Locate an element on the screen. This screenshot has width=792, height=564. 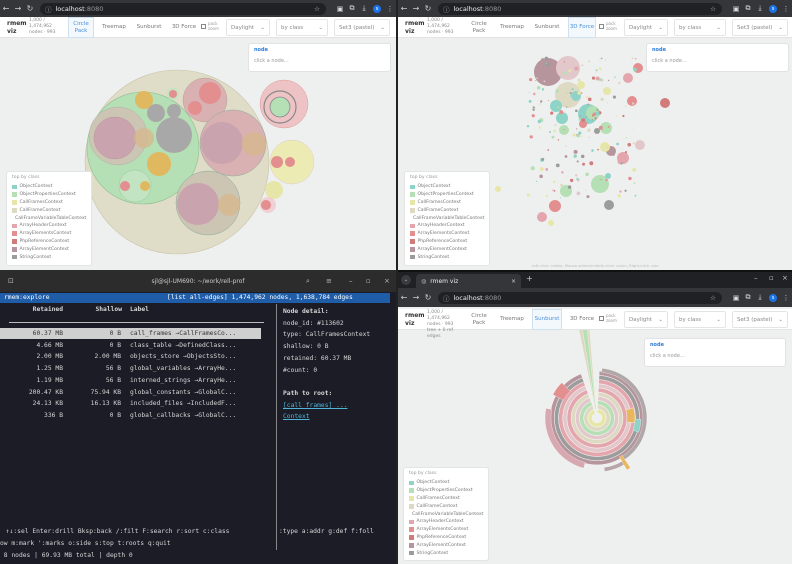
browser-tab: ◍ rmem viz × is located at coordinates (468, 281).